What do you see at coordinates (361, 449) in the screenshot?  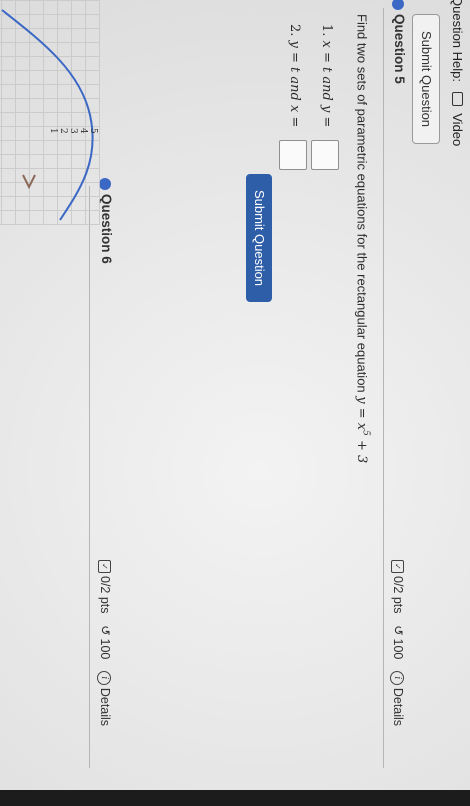 I see `equation-rhs: + 3` at bounding box center [361, 449].